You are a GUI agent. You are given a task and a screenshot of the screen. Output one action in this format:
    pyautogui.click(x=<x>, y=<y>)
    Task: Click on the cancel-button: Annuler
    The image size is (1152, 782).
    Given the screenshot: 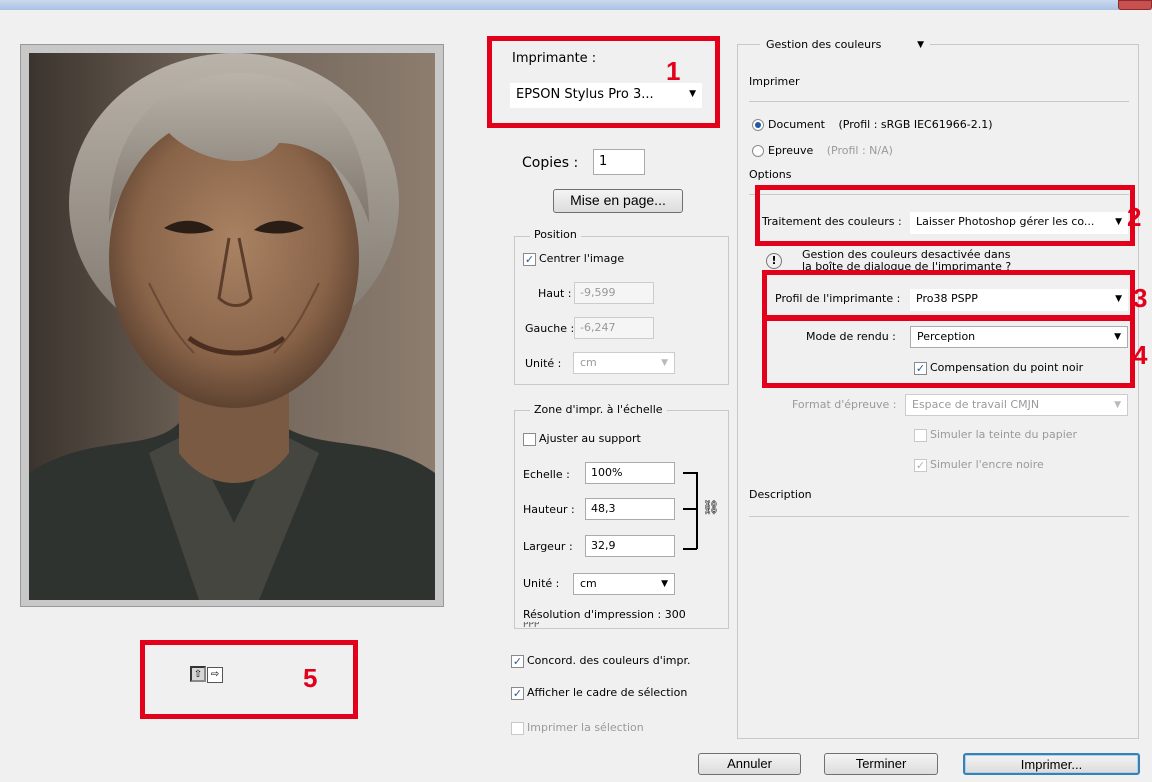 What is the action you would take?
    pyautogui.click(x=749, y=764)
    